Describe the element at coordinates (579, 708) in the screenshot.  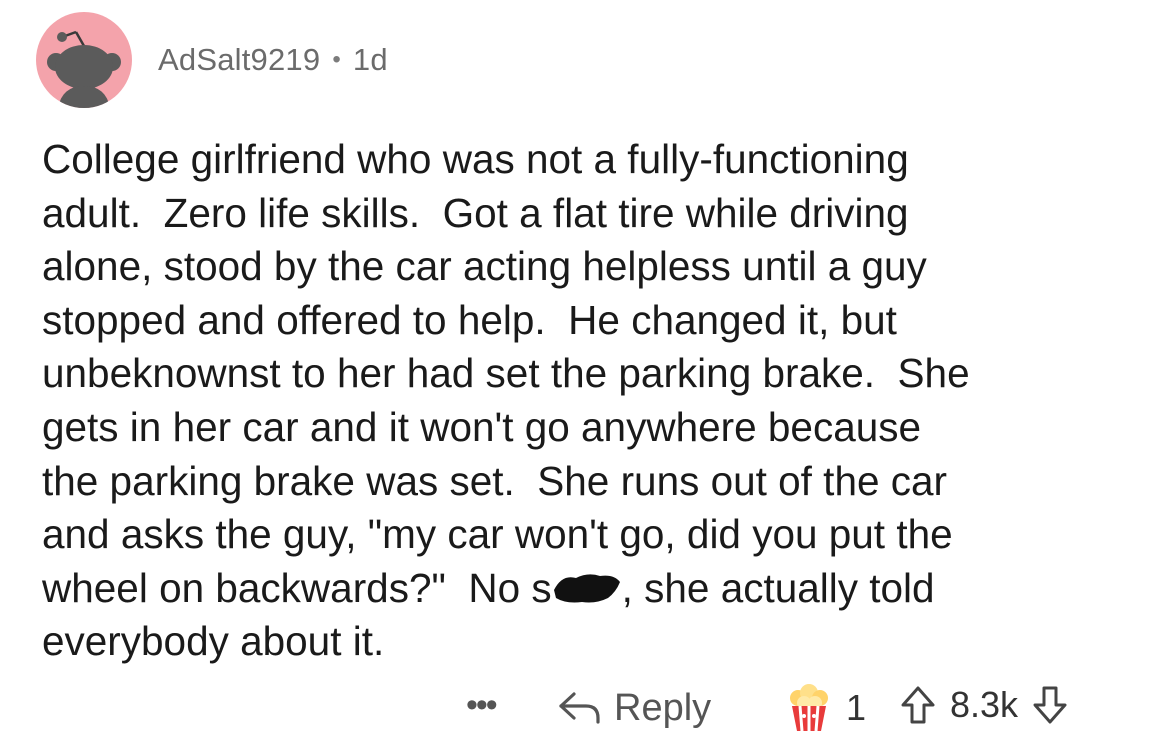
I see `reply-arrow-icon` at that location.